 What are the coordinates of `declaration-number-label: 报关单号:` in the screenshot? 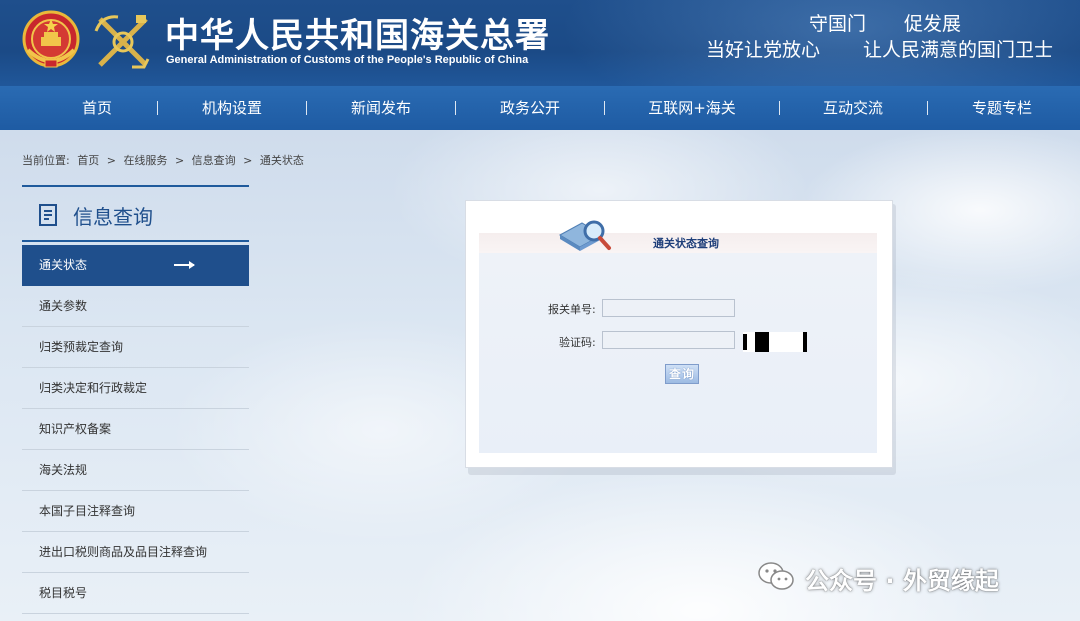 It's located at (572, 309).